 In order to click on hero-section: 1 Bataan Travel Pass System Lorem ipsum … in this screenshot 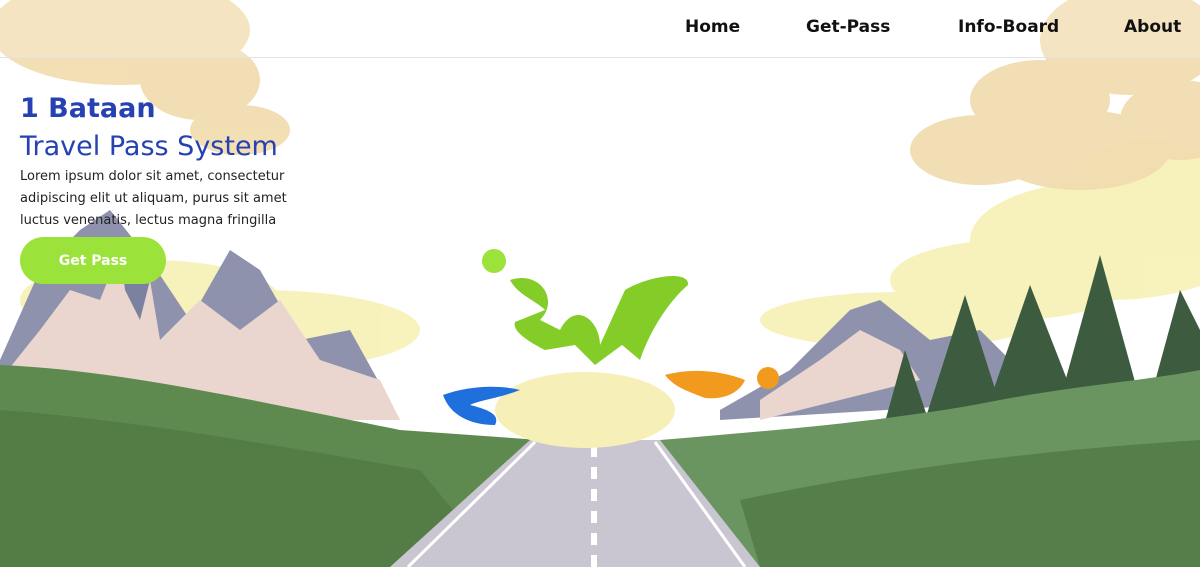, I will do `click(185, 162)`.